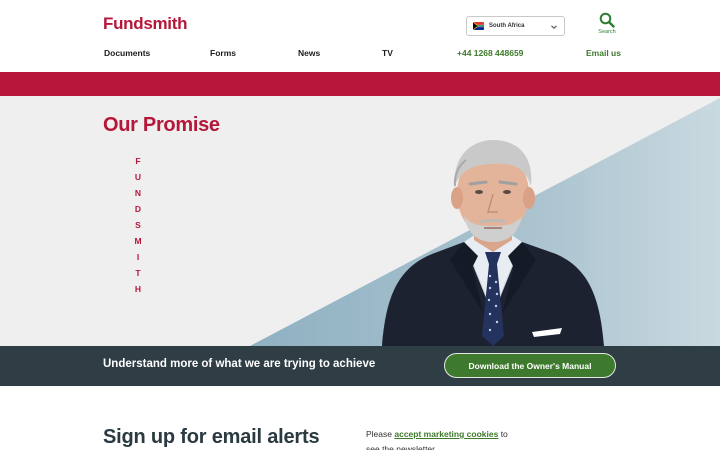 The image size is (720, 450). Describe the element at coordinates (138, 244) in the screenshot. I see `acronym-letter: M` at that location.